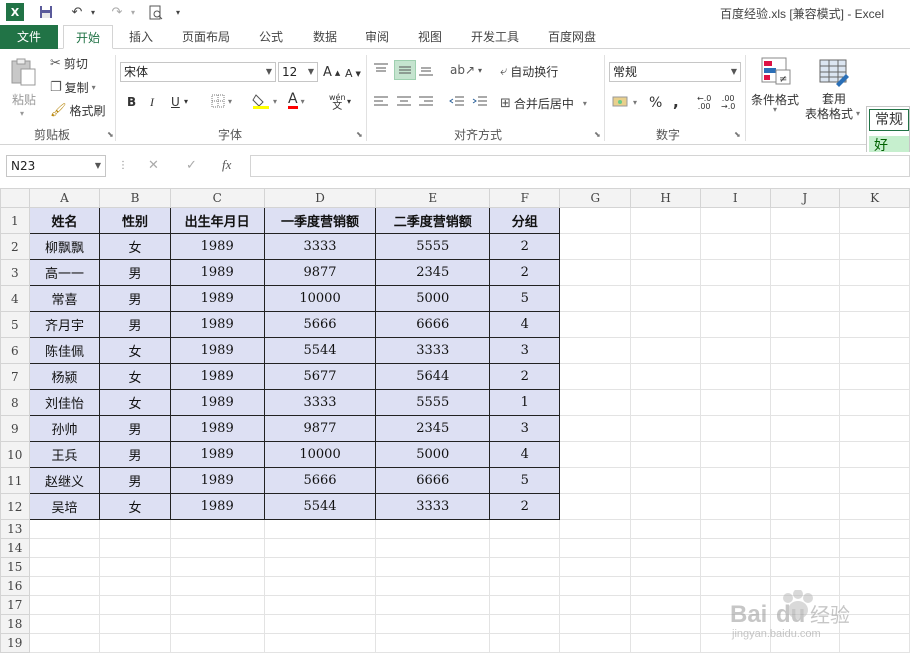  What do you see at coordinates (433, 376) in the screenshot?
I see `table-cell: 5644` at bounding box center [433, 376].